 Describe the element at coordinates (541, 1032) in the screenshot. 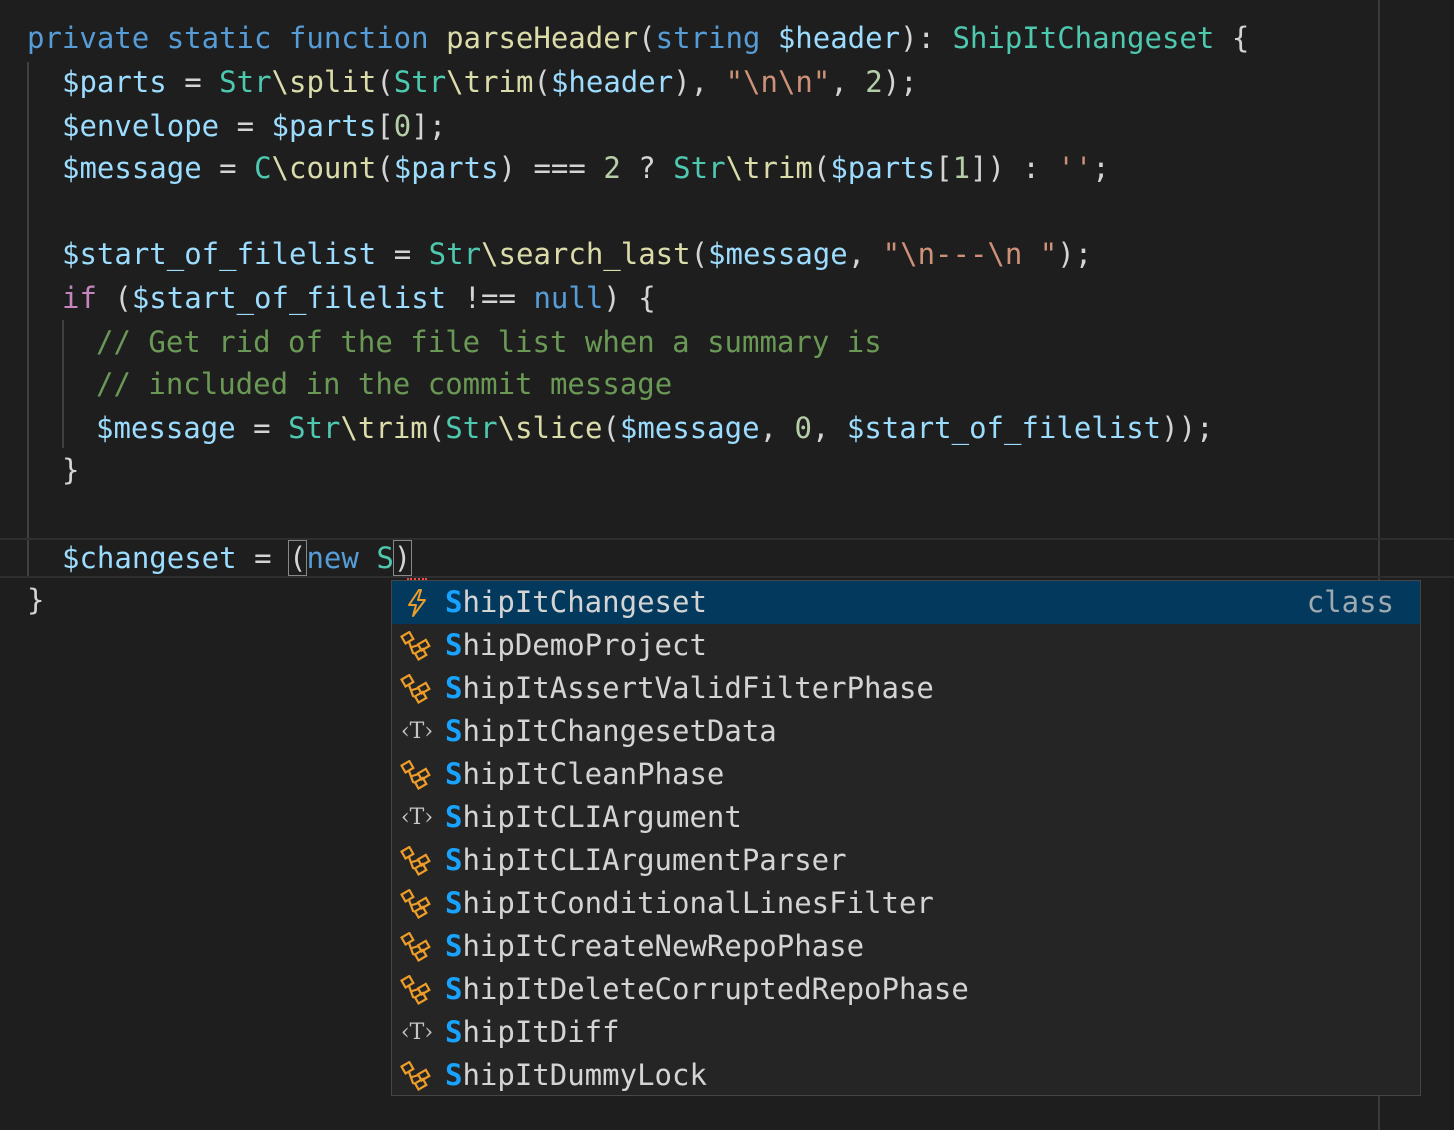

I see `label-rest: hipItDiff` at that location.